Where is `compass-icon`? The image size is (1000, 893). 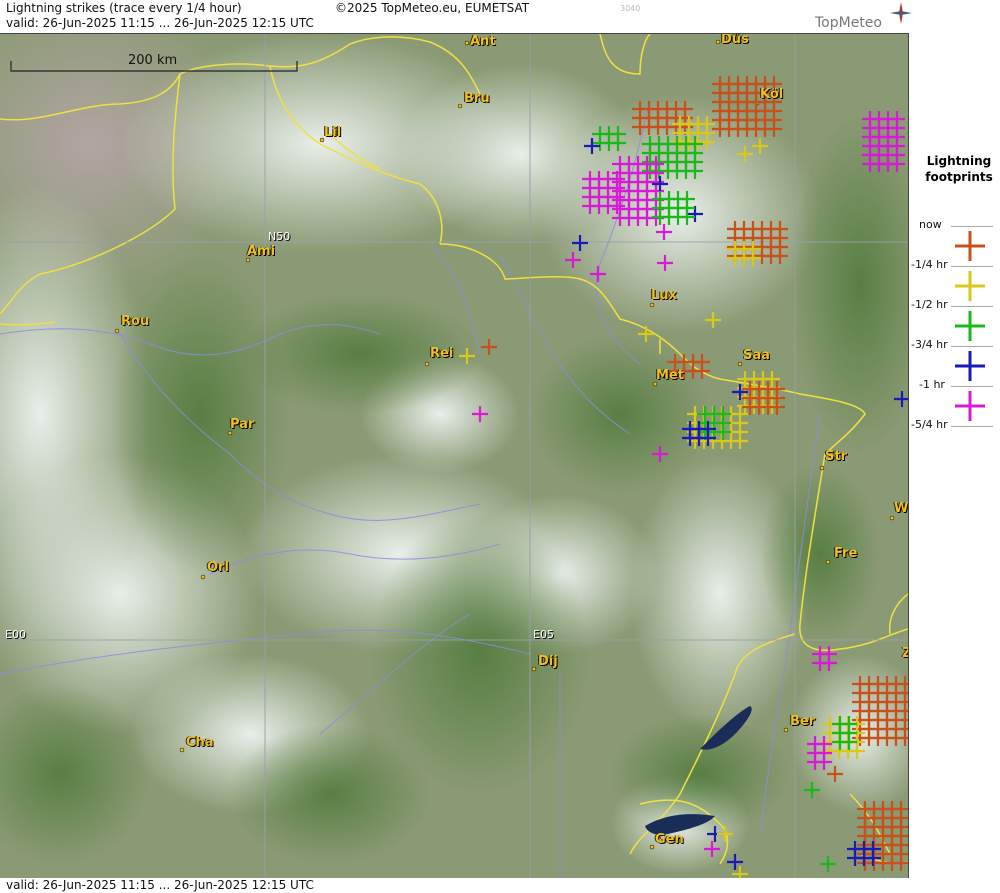
compass-icon is located at coordinates (901, 13).